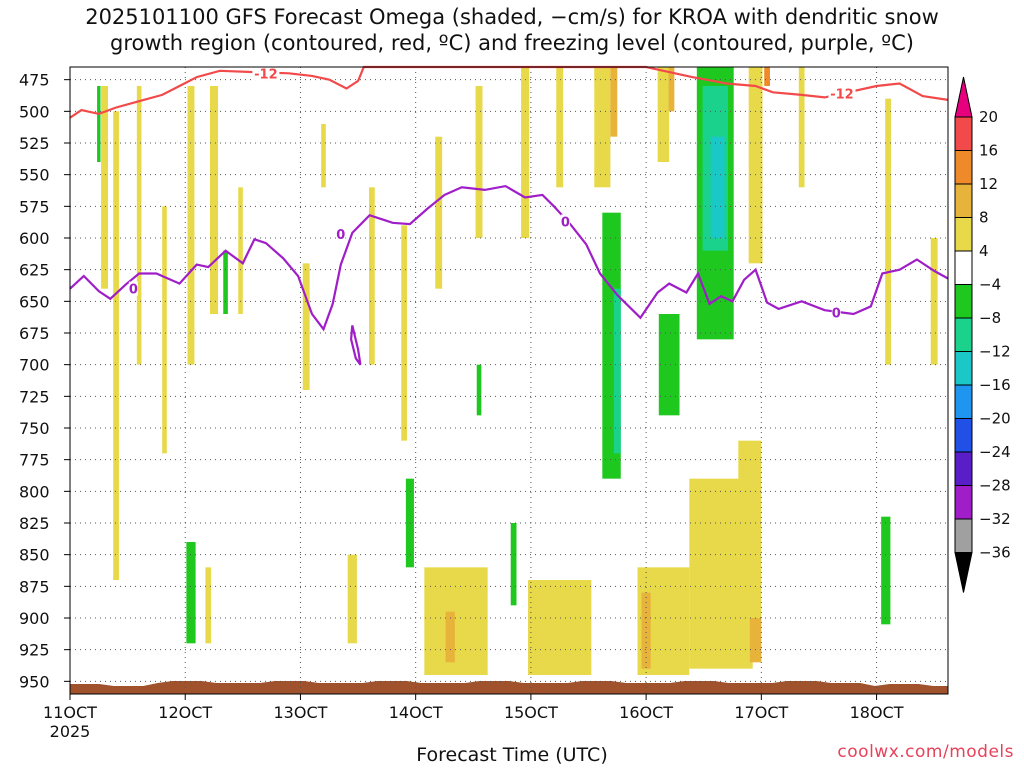 This screenshot has width=1024, height=768. Describe the element at coordinates (34, 618) in the screenshot. I see `y-tick-label: 900` at that location.